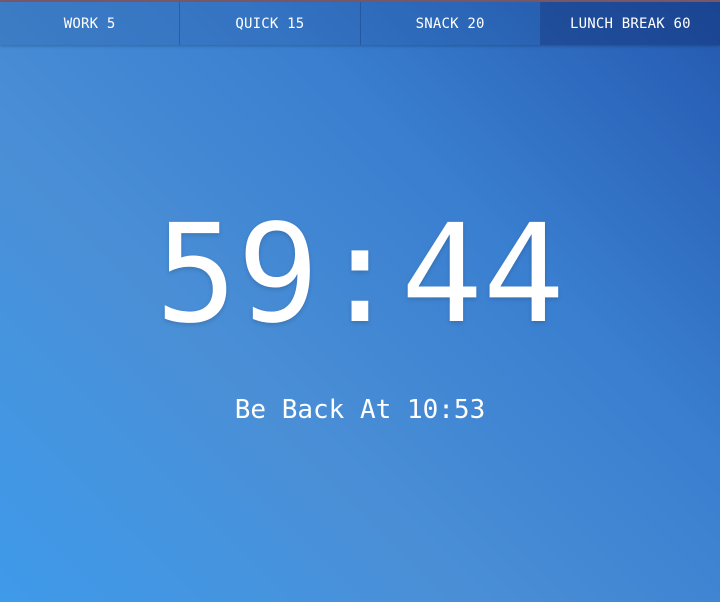  I want to click on countdown-timer: 59:44, so click(360, 275).